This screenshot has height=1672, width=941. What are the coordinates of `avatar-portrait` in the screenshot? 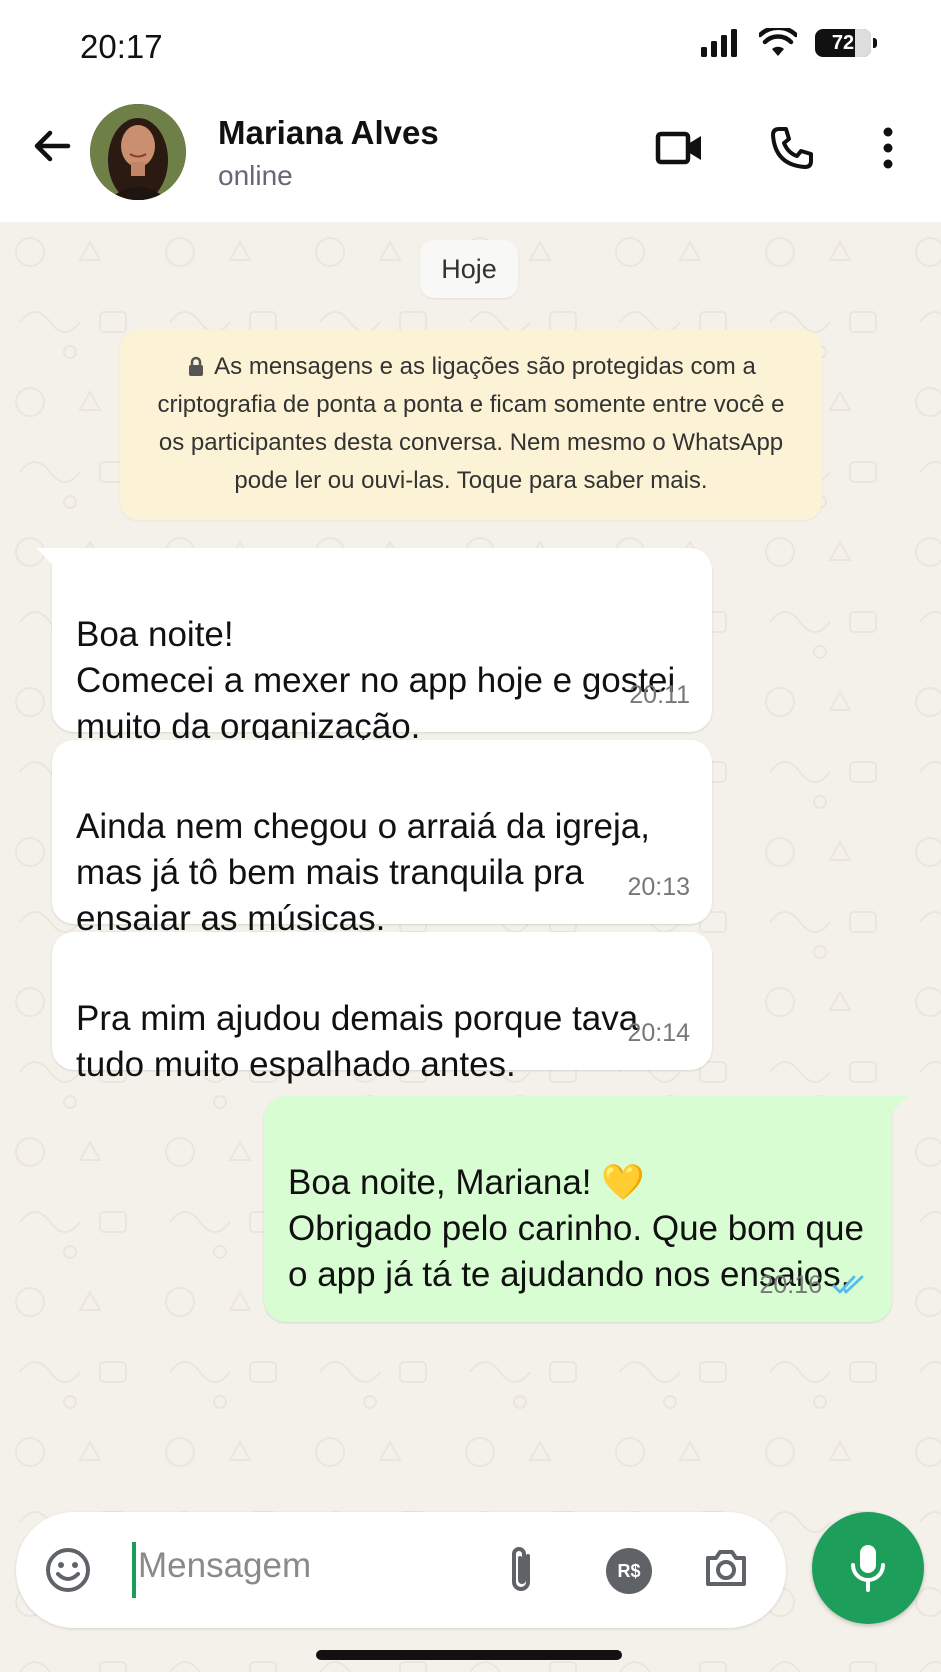 It's located at (138, 152).